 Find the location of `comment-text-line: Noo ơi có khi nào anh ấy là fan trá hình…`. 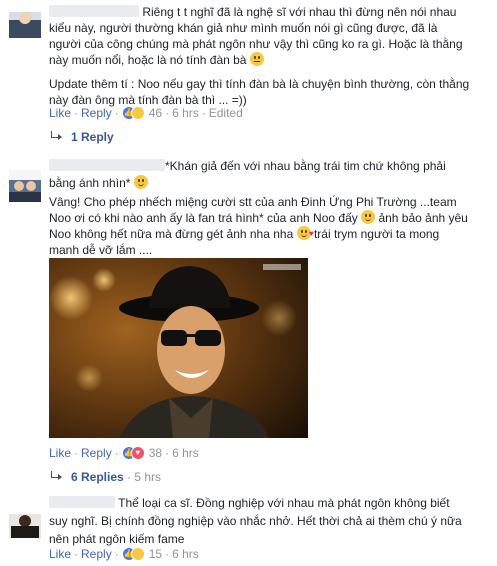

comment-text-line: Noo ơi có khi nào anh ấy là fan trá hình… is located at coordinates (203, 218).